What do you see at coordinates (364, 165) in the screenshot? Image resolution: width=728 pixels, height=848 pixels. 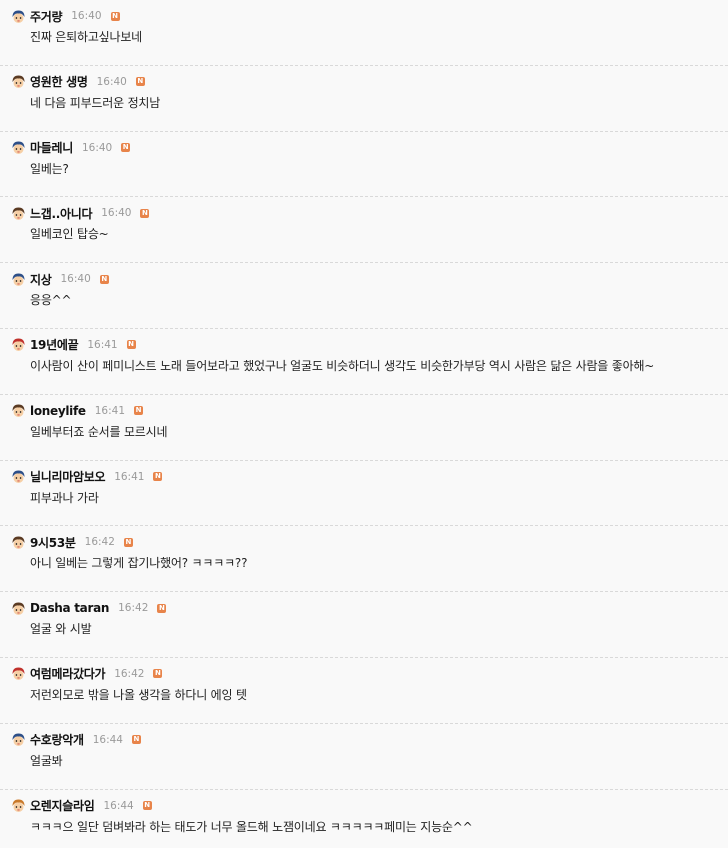 I see `comment-item: 마들레니 16:40 N 일베는?` at bounding box center [364, 165].